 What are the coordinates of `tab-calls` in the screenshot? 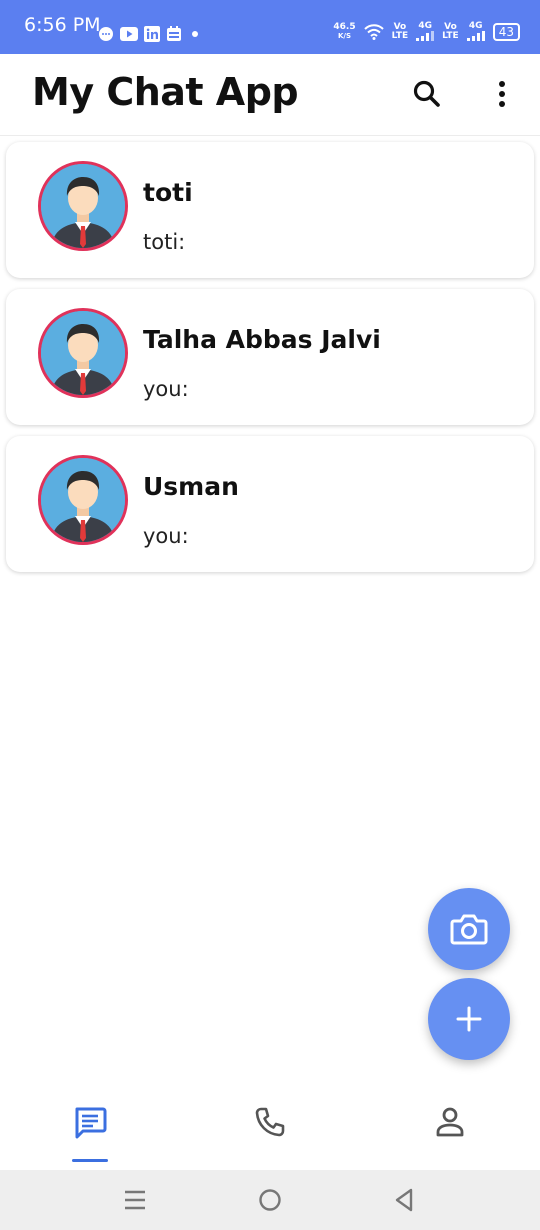 It's located at (270, 1131).